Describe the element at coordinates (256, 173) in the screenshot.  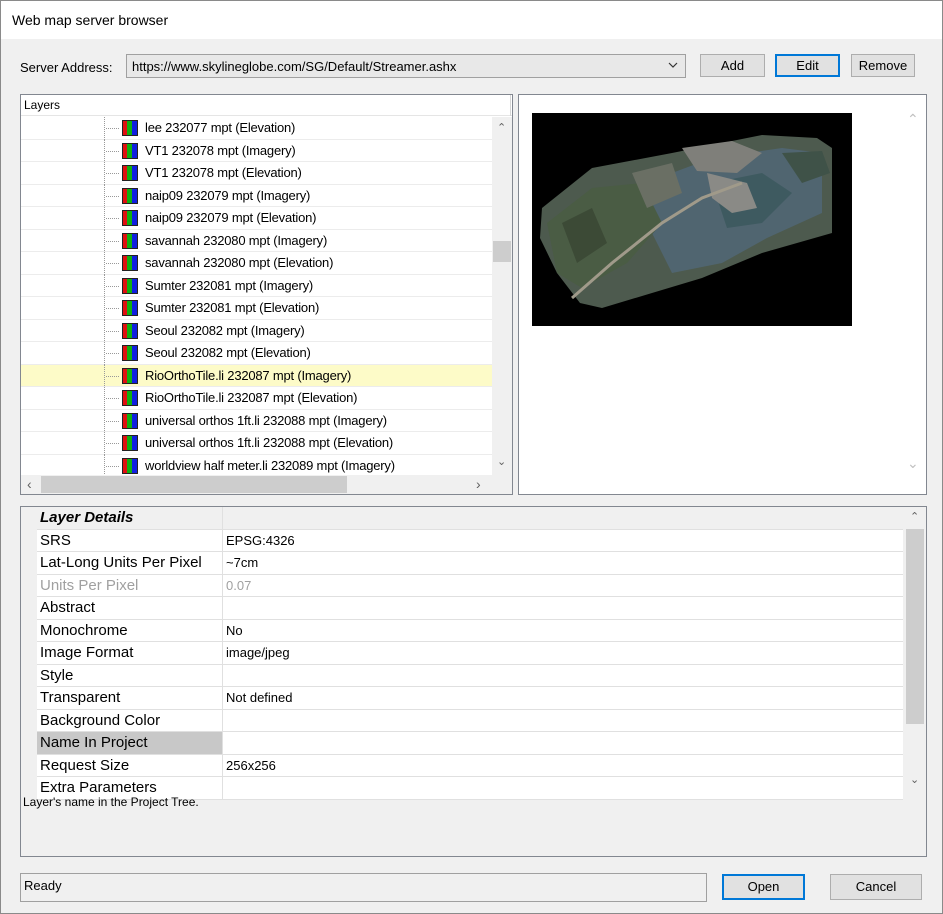
I see `layer-tree-item: VT1 232078 mpt (Elevation)` at that location.